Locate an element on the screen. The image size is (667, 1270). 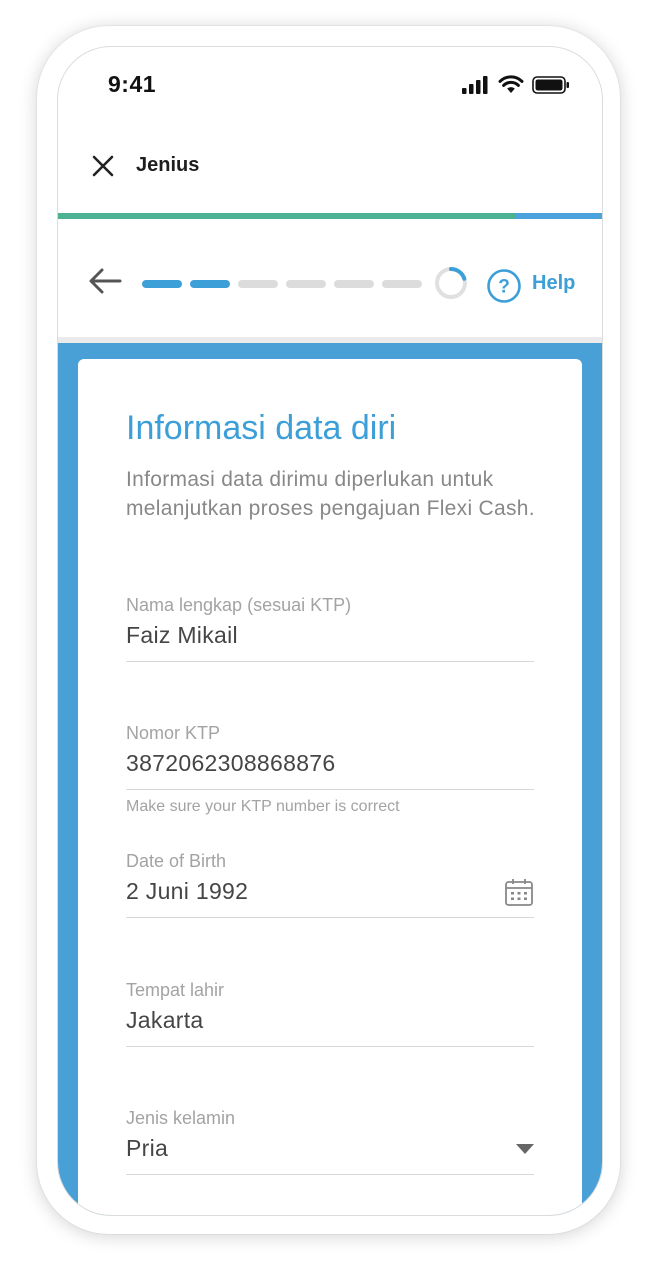
full-name-input: Faiz Mikail is located at coordinates (330, 635).